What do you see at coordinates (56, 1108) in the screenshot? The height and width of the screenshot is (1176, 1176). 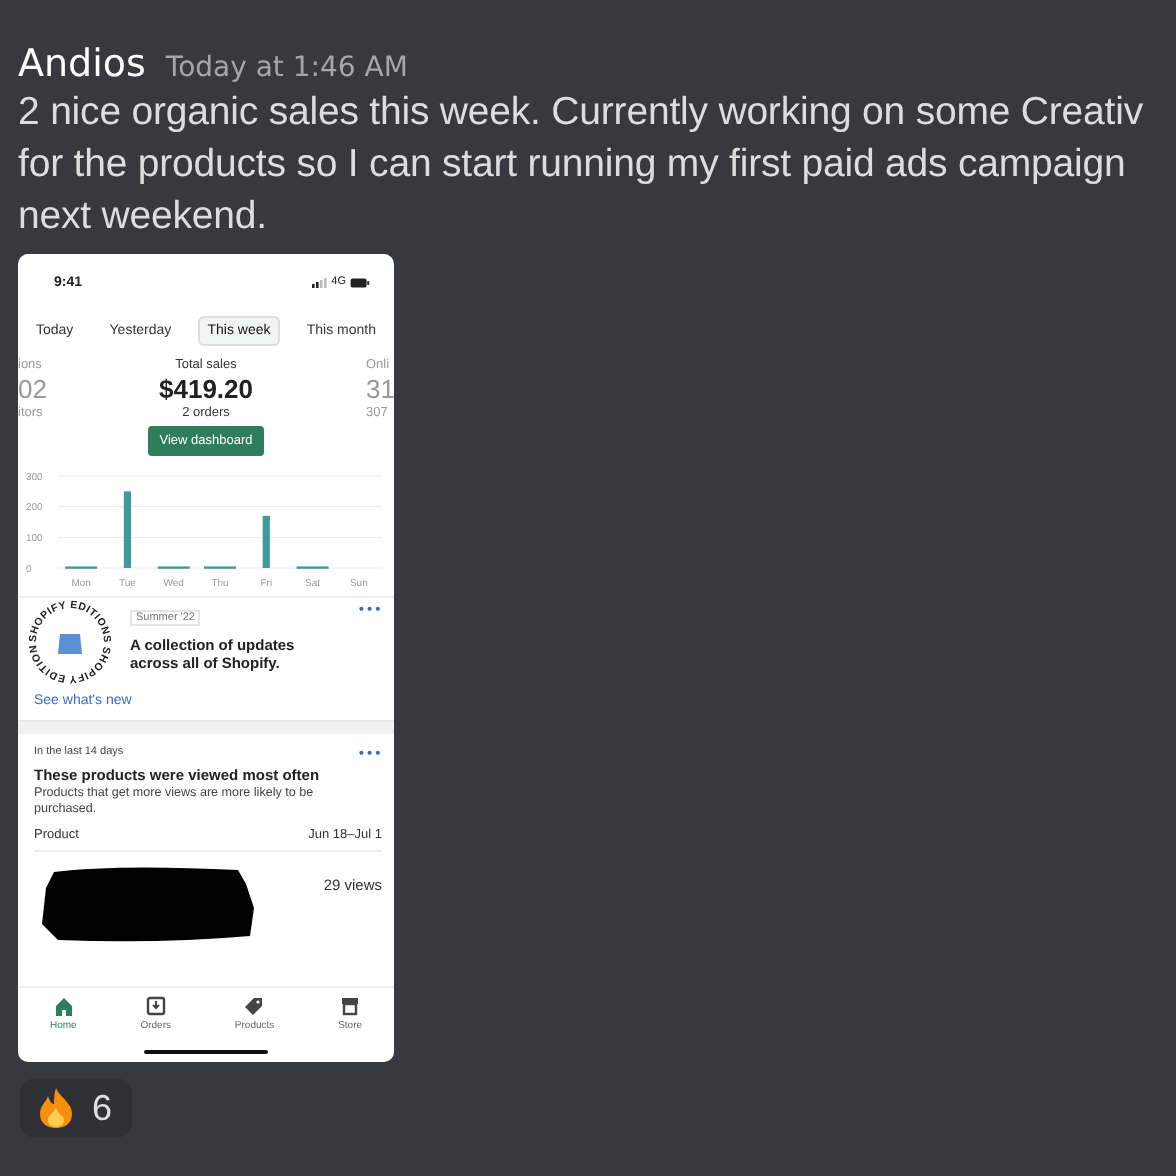 I see `flame-icon` at bounding box center [56, 1108].